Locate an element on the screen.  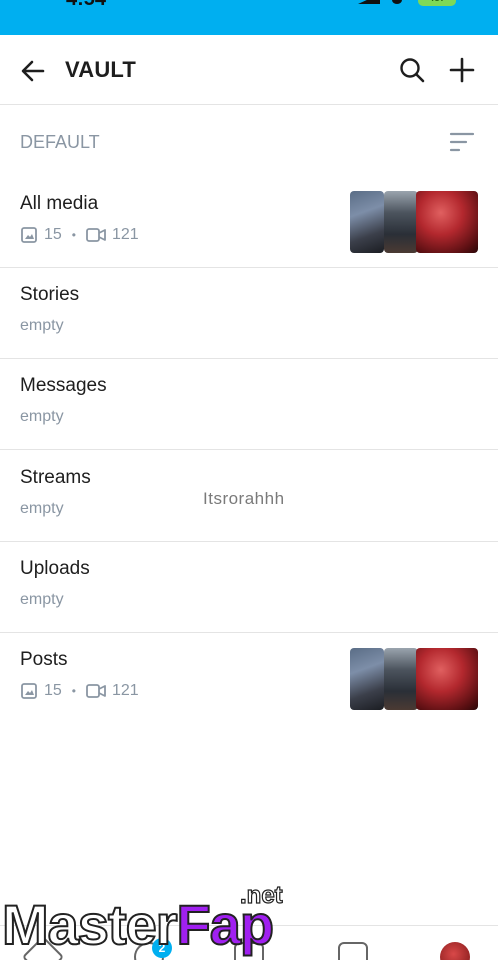
wifi-icon is located at coordinates (397, 2).